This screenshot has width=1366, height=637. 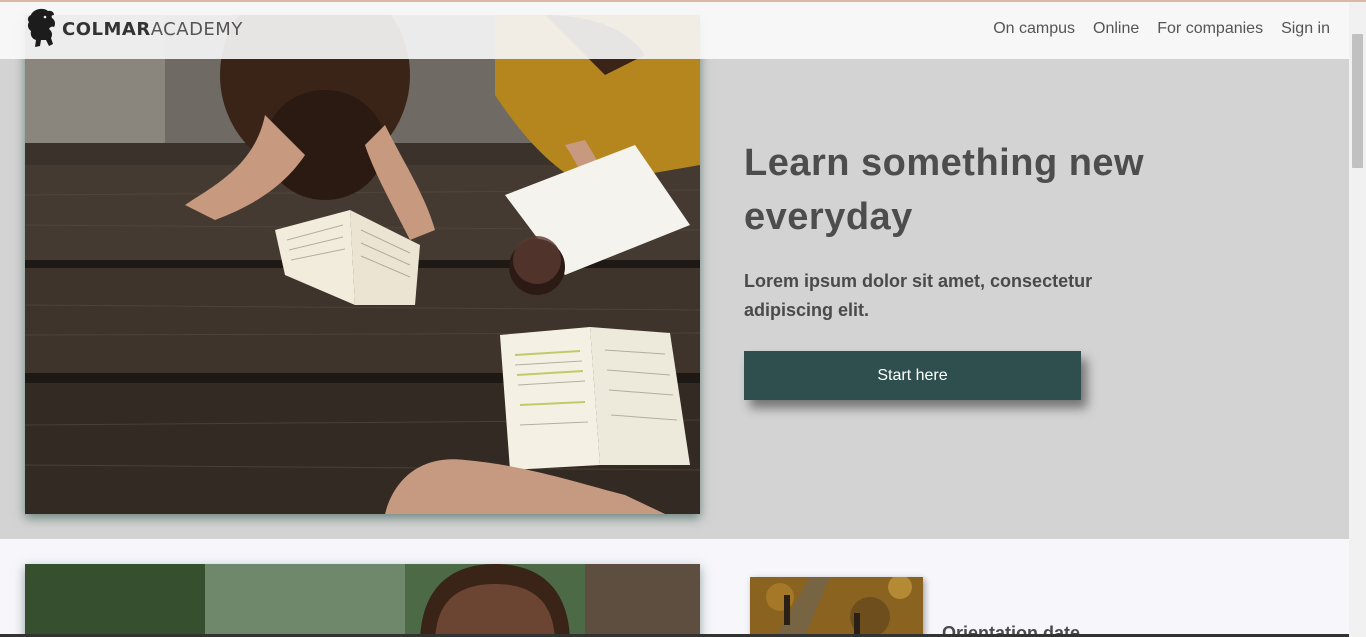 What do you see at coordinates (1210, 29) in the screenshot?
I see `nav-for-companies: For companies` at bounding box center [1210, 29].